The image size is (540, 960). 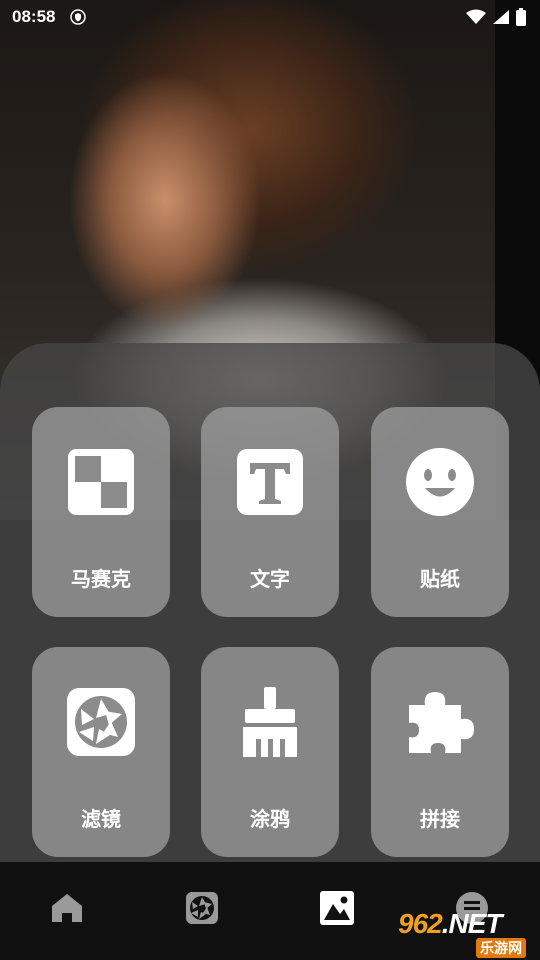 I want to click on tool-text-label: 文字, so click(x=270, y=579).